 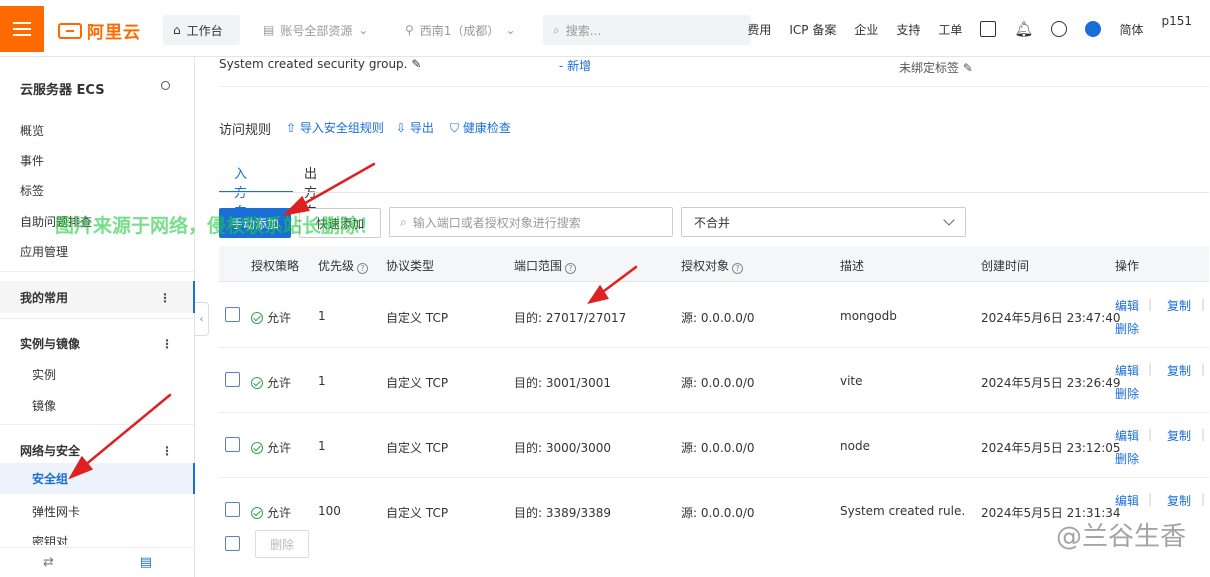 What do you see at coordinates (968, 68) in the screenshot?
I see `edit-tag-icon: ✎` at bounding box center [968, 68].